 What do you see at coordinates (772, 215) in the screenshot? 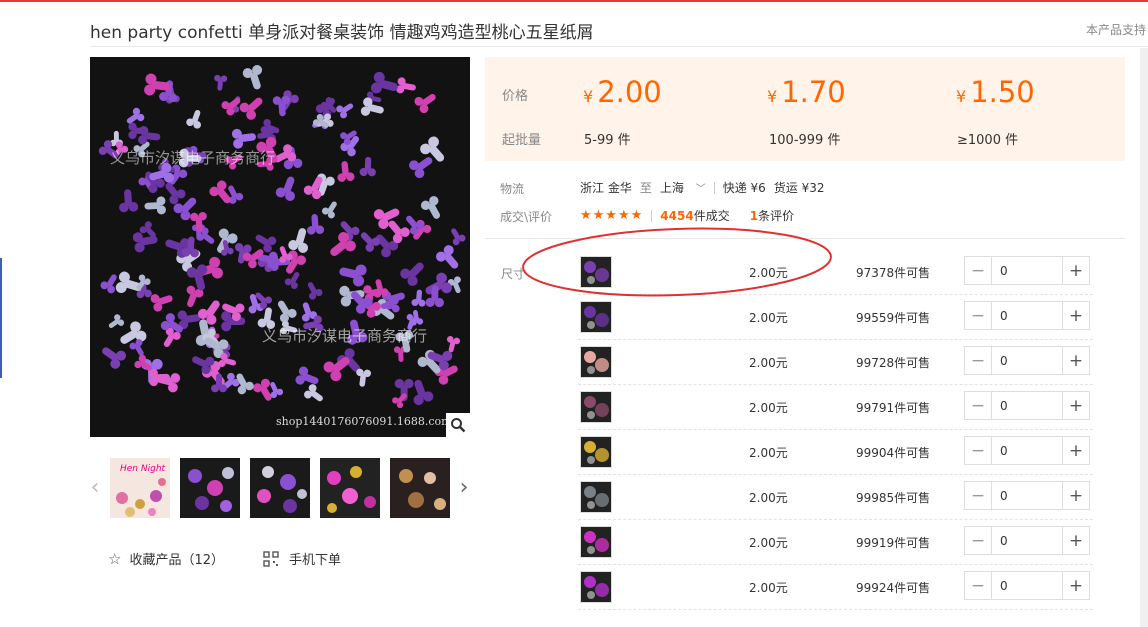
I see `reviews-link: 1条评价` at bounding box center [772, 215].